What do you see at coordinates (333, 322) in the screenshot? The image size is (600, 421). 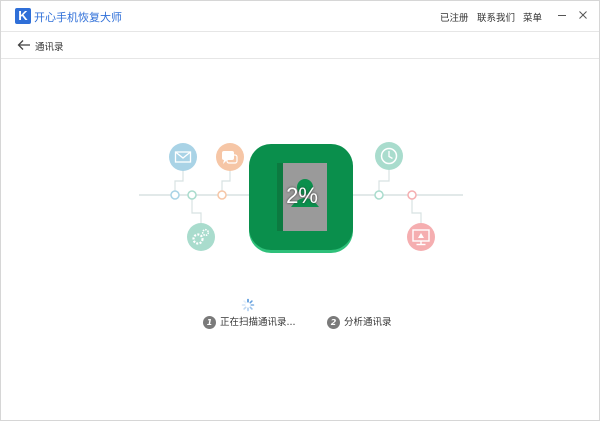 I see `step-number-badge: 2` at bounding box center [333, 322].